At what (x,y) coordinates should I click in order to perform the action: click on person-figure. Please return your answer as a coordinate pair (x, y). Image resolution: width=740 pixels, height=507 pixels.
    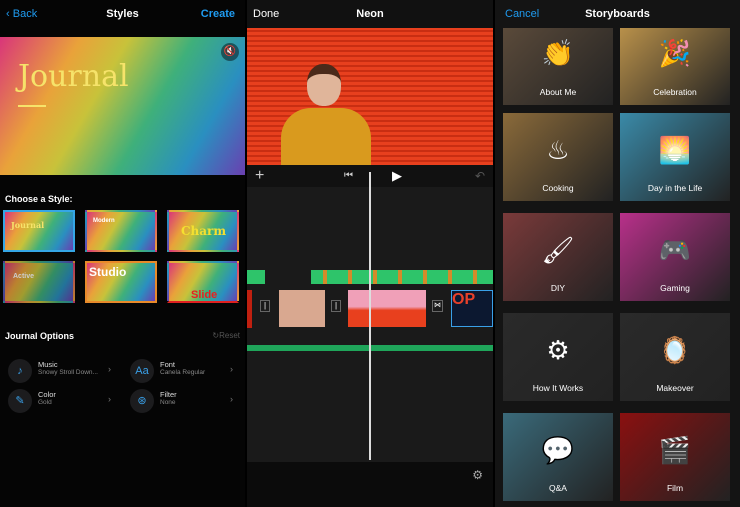
    Looking at the image, I should click on (325, 111).